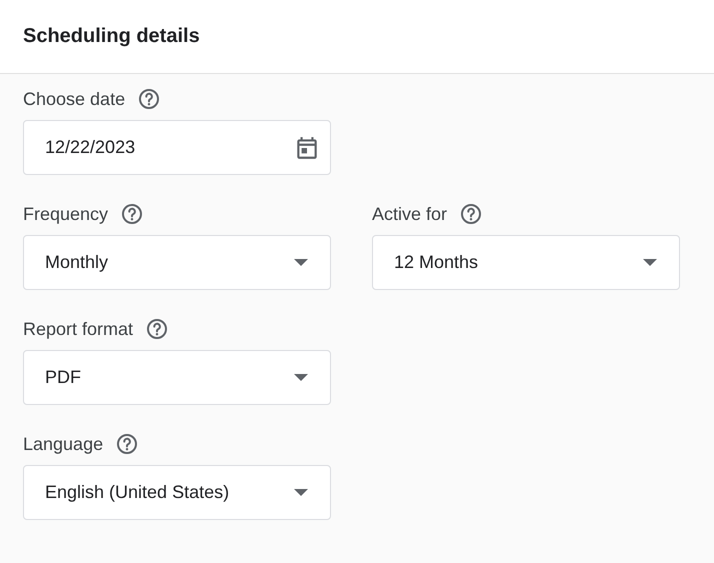 The image size is (714, 563). Describe the element at coordinates (177, 147) in the screenshot. I see `date-field: 12/22/2023` at that location.